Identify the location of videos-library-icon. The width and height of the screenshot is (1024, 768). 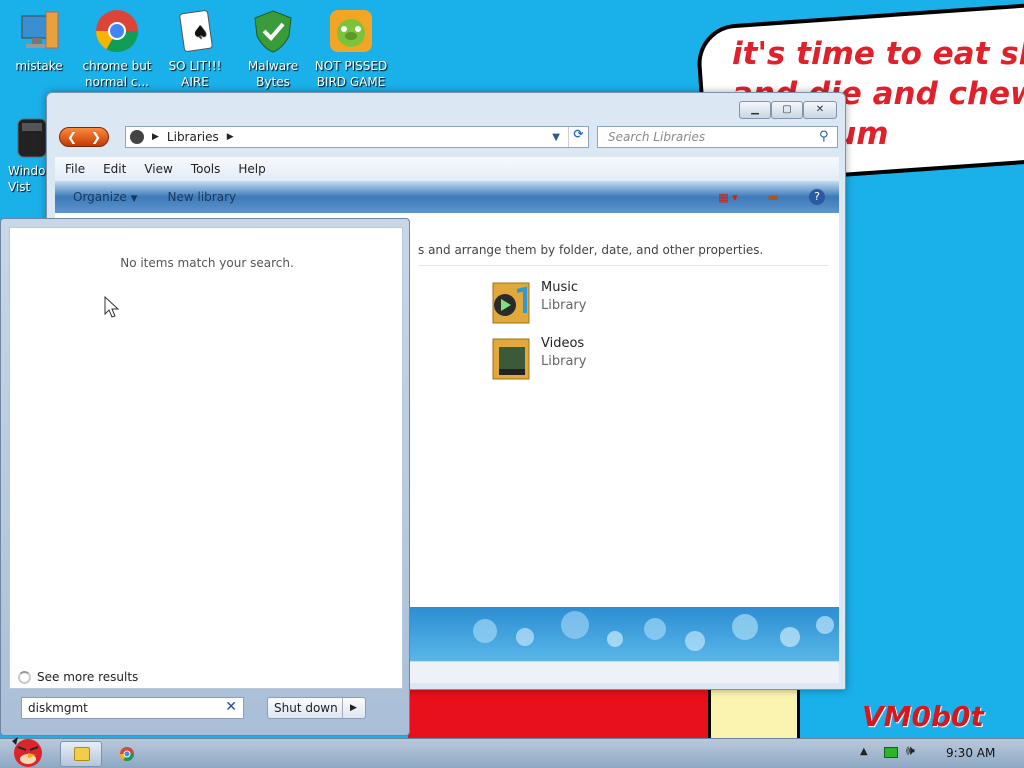
(512, 358).